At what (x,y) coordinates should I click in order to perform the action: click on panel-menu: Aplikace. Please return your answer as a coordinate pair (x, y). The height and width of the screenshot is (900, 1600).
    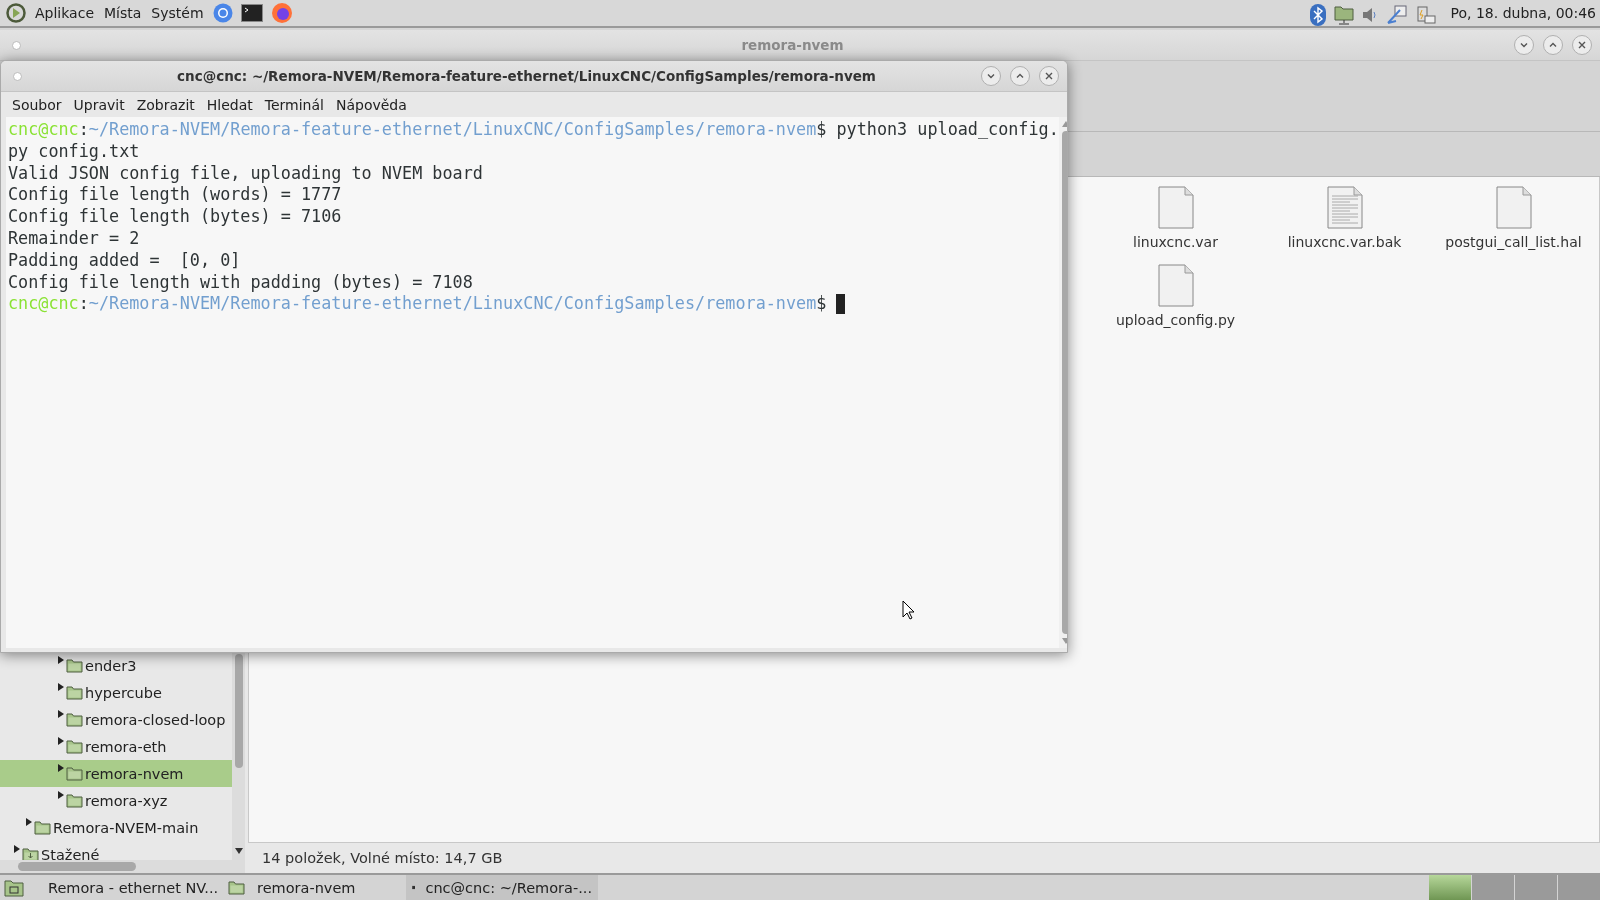
    Looking at the image, I should click on (64, 13).